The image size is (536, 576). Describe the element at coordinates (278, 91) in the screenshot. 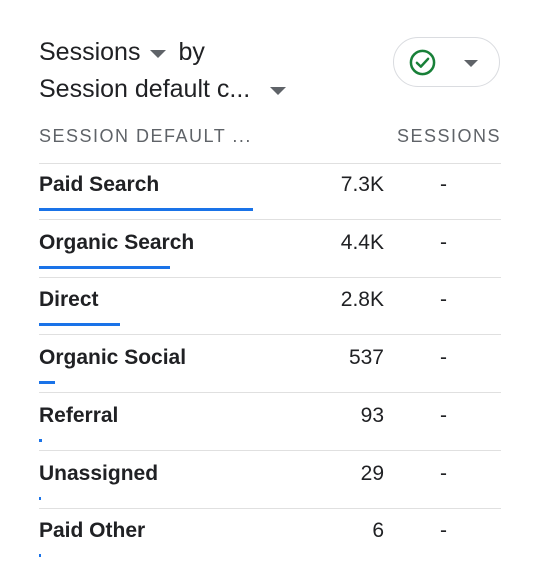

I see `dimension-dropdown-caret-icon` at that location.